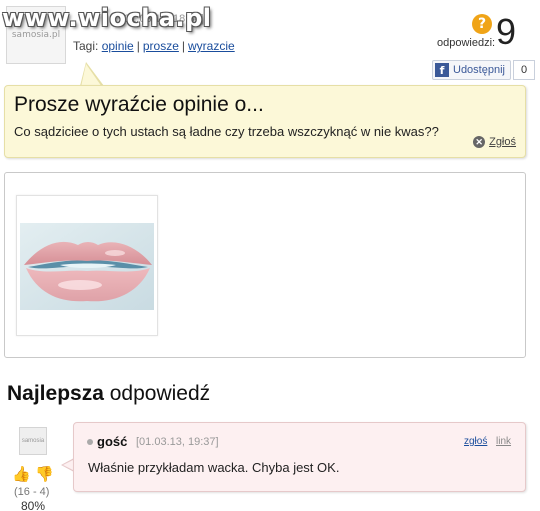 The image size is (540, 511). I want to click on best-answer-heading-rest: odpowiedź, so click(160, 393).